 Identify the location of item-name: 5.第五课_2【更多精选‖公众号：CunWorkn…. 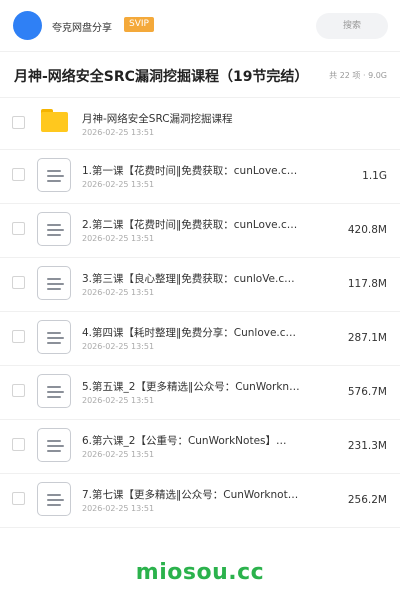
(191, 387).